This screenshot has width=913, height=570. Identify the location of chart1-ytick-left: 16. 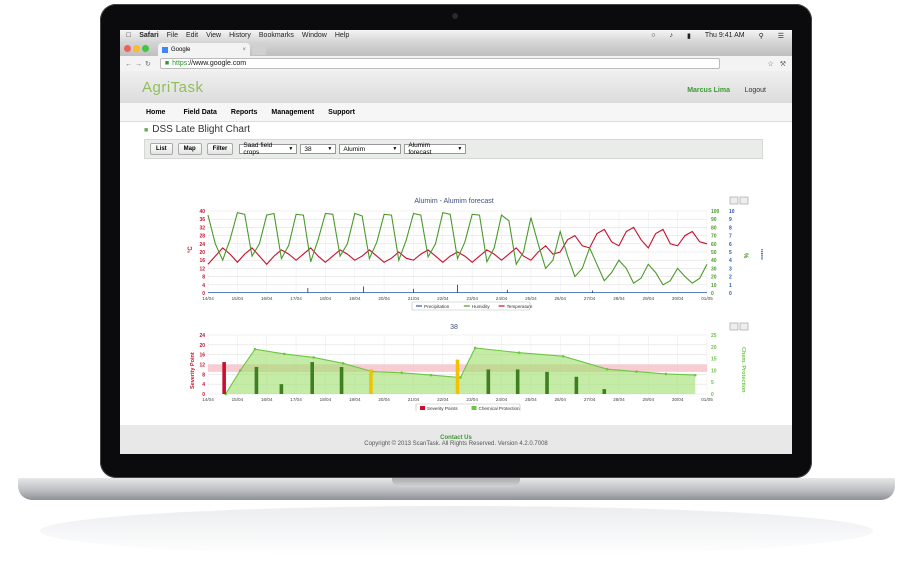
(202, 261).